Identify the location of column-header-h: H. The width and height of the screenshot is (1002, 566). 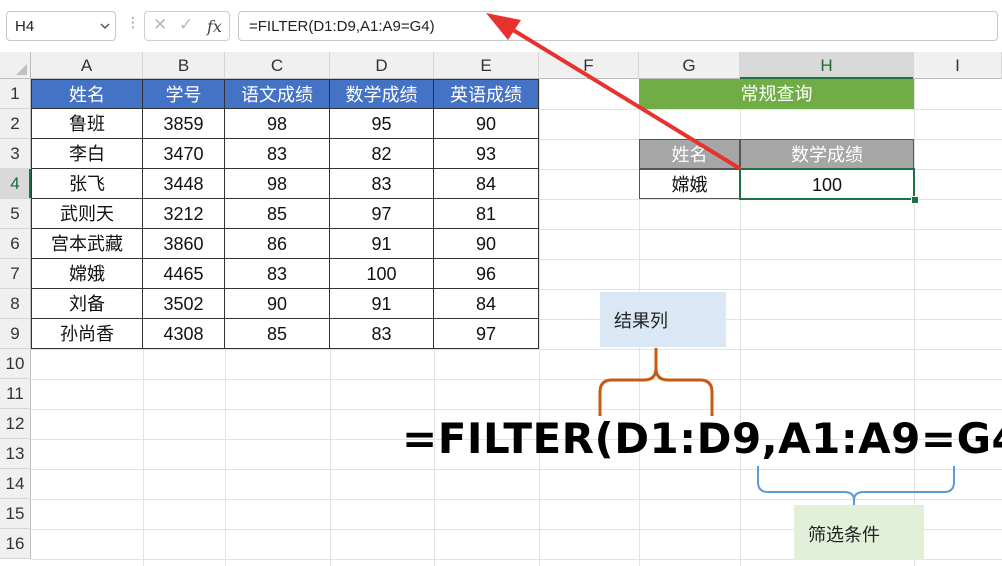
(827, 65).